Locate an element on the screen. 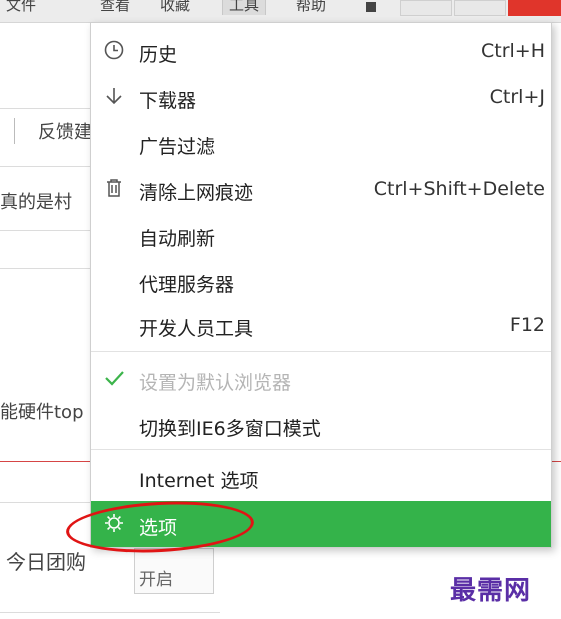 This screenshot has width=561, height=619. menu-item-label: 切换到IE6多窗口模式 is located at coordinates (230, 429).